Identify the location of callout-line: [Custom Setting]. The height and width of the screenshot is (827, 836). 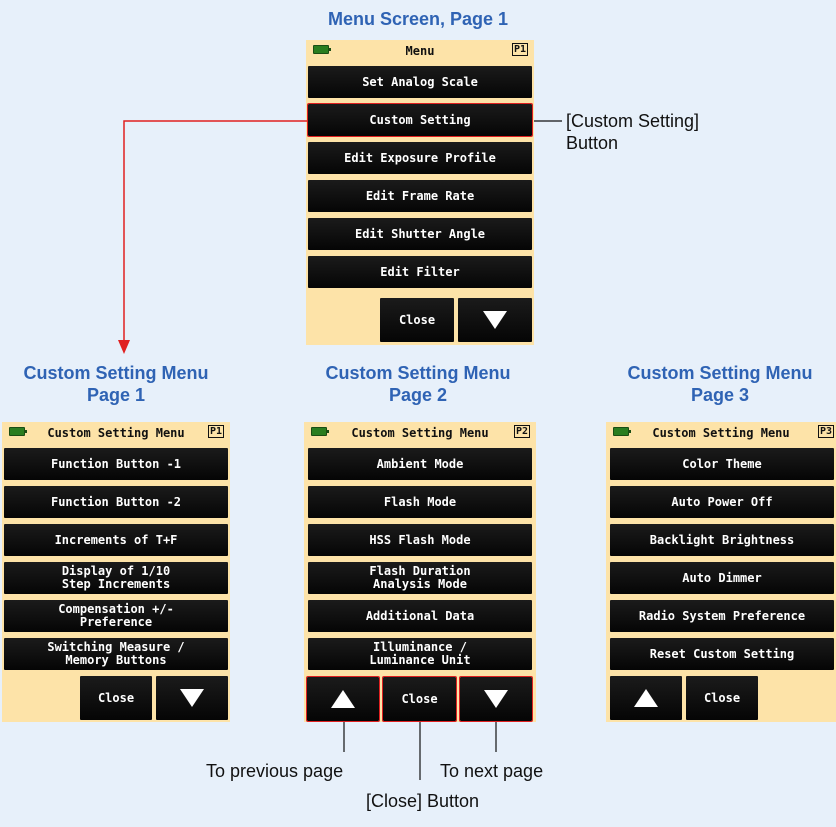
(633, 121).